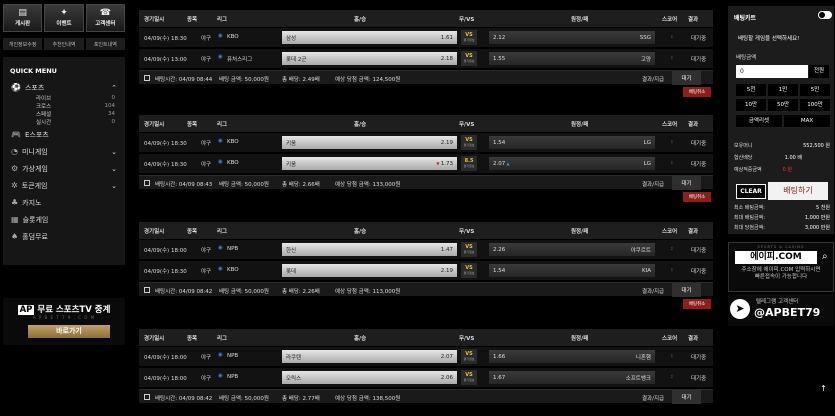  I want to click on reset-amount-button: 금액리셋, so click(759, 121).